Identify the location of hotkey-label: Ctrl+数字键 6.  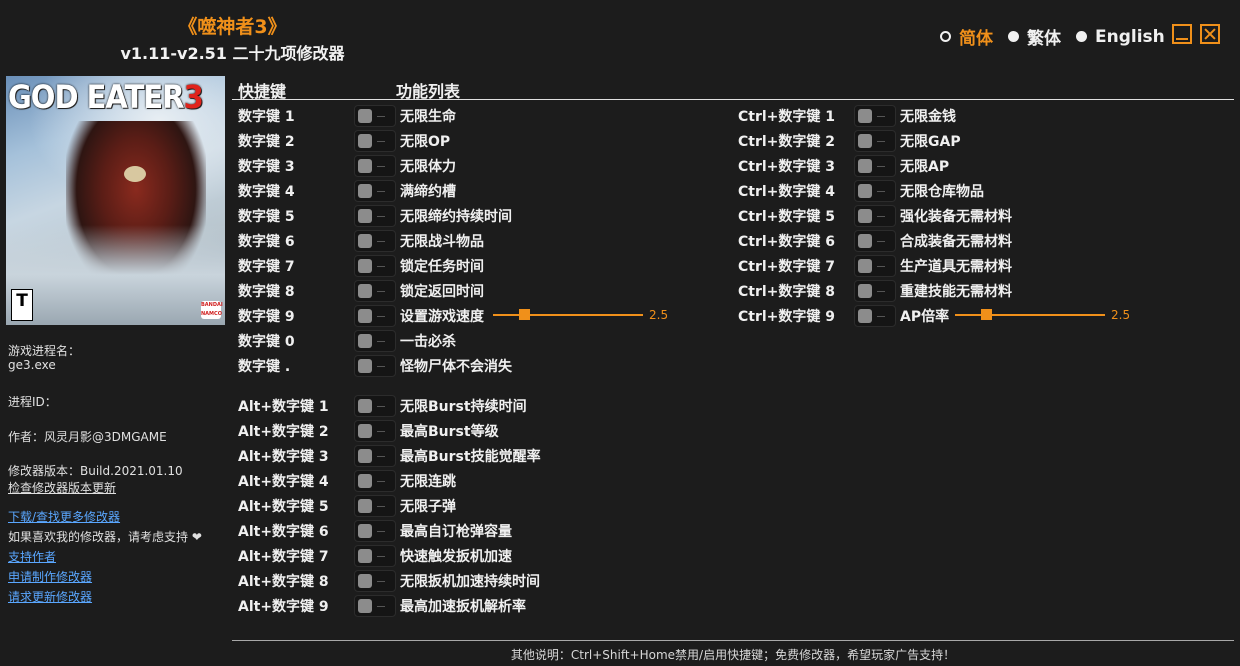
(787, 241).